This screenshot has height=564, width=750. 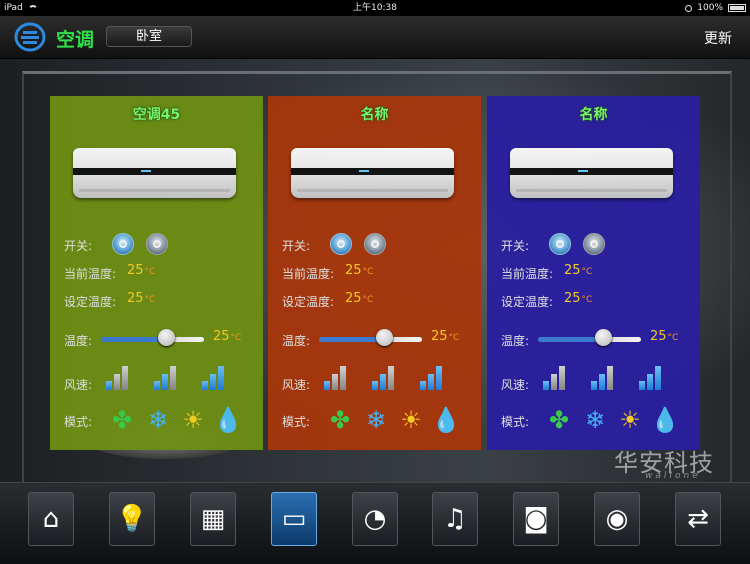 What do you see at coordinates (375, 37) in the screenshot?
I see `app-header: 空调 卧室 更新` at bounding box center [375, 37].